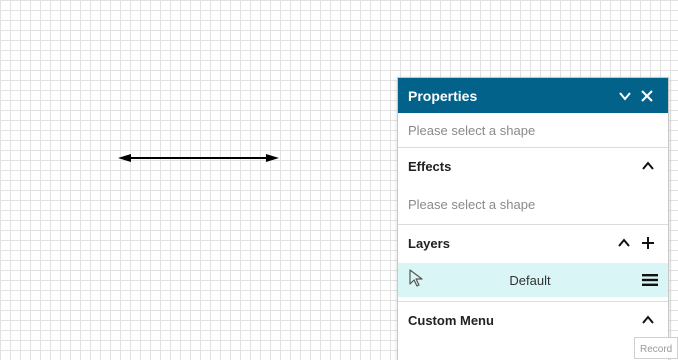 This screenshot has width=678, height=360. What do you see at coordinates (648, 243) in the screenshot?
I see `add-layer-icon` at bounding box center [648, 243].